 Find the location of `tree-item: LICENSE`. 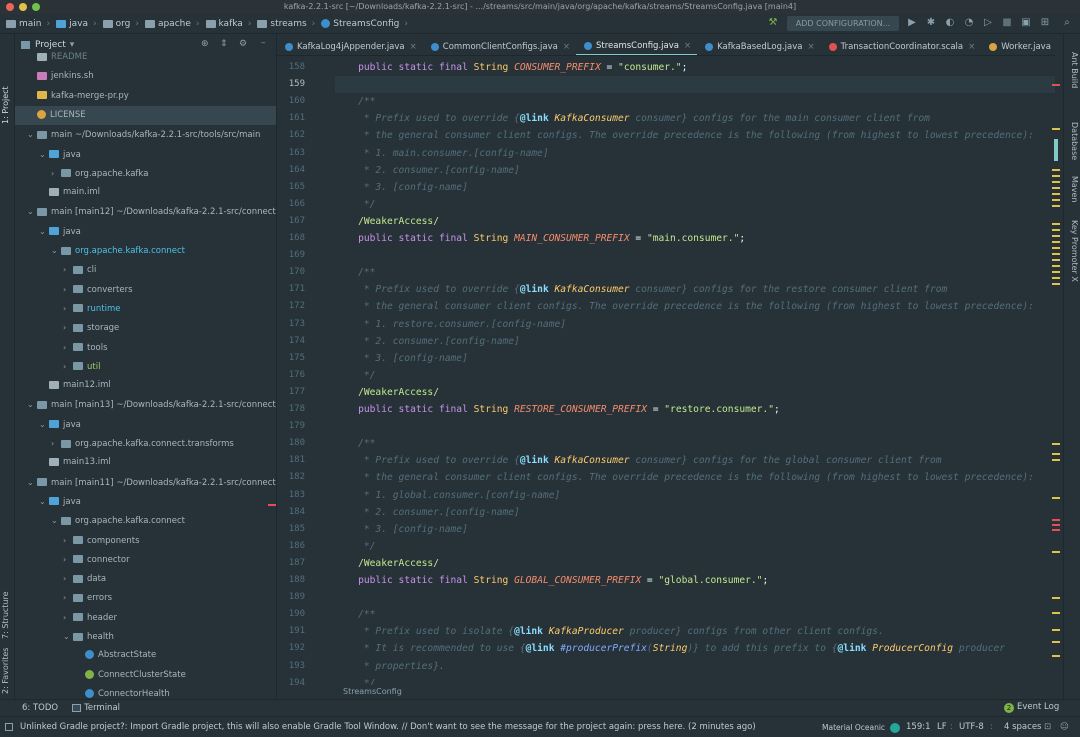

tree-item: LICENSE is located at coordinates (145, 115).